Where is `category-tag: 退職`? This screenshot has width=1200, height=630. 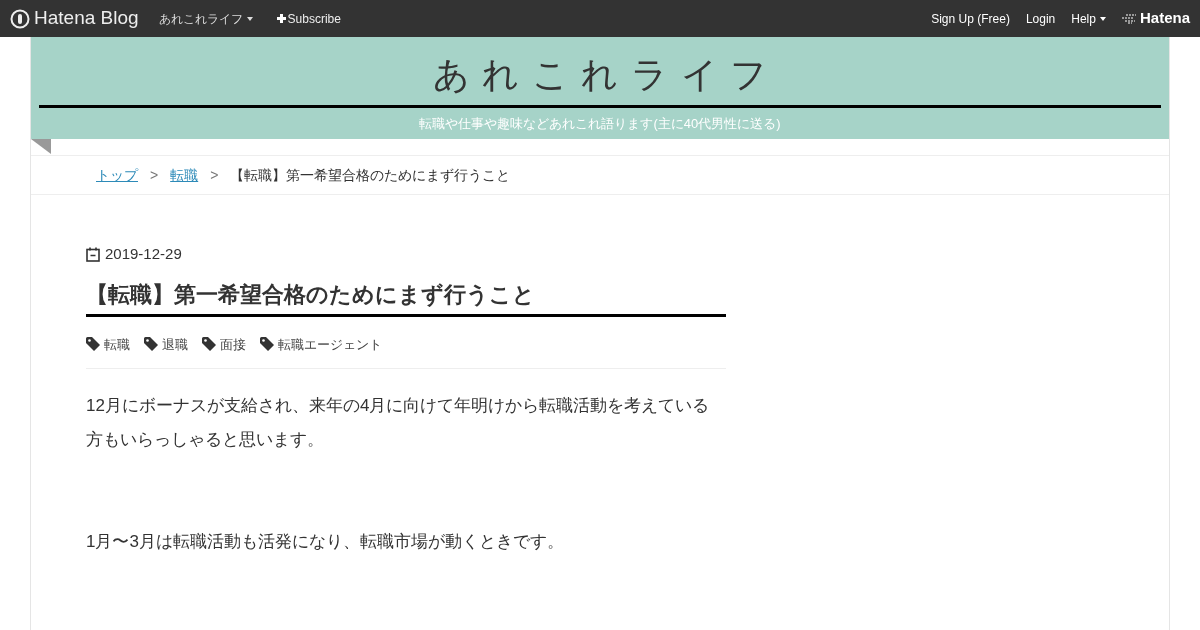 category-tag: 退職 is located at coordinates (166, 344).